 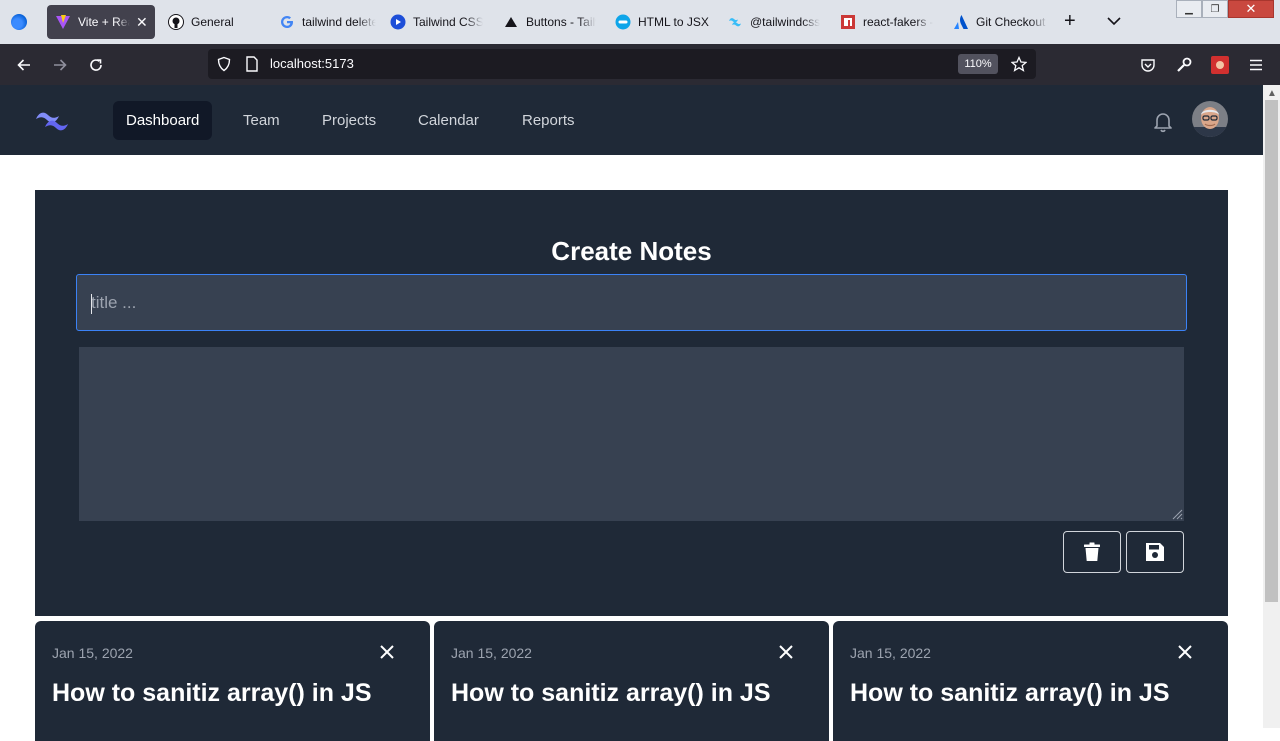 I want to click on tab-label: Vite + React, so click(x=104, y=22).